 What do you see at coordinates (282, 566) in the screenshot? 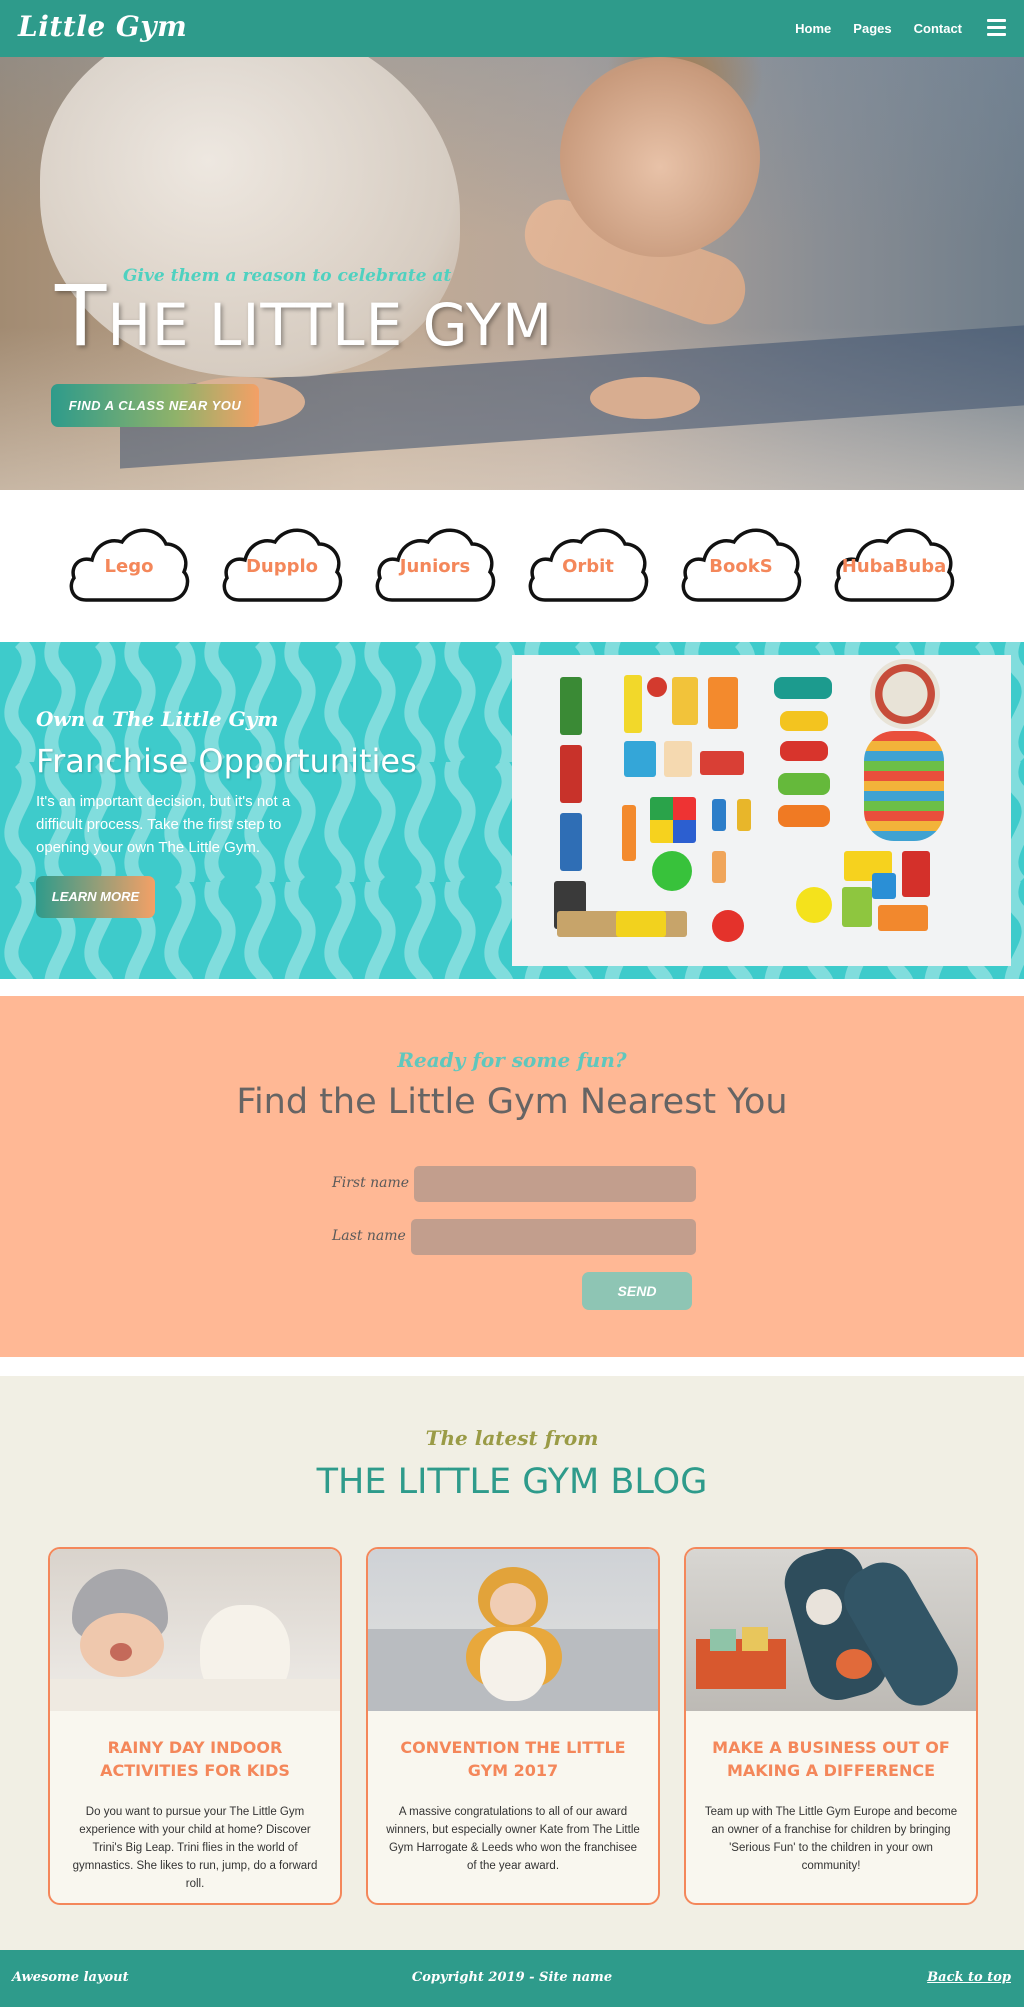
I see `category-label: Dupplo` at bounding box center [282, 566].